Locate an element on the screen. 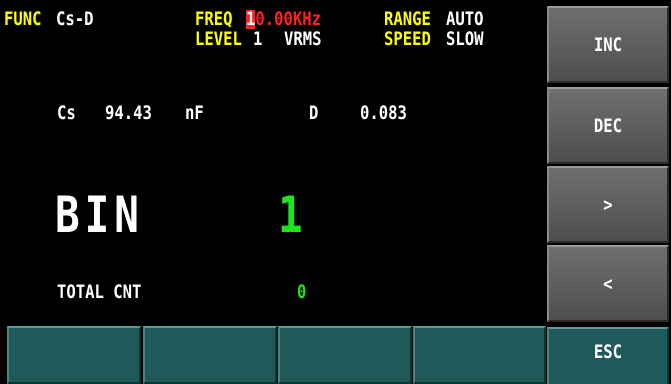  freq-rest: 0.00KHz is located at coordinates (288, 19).